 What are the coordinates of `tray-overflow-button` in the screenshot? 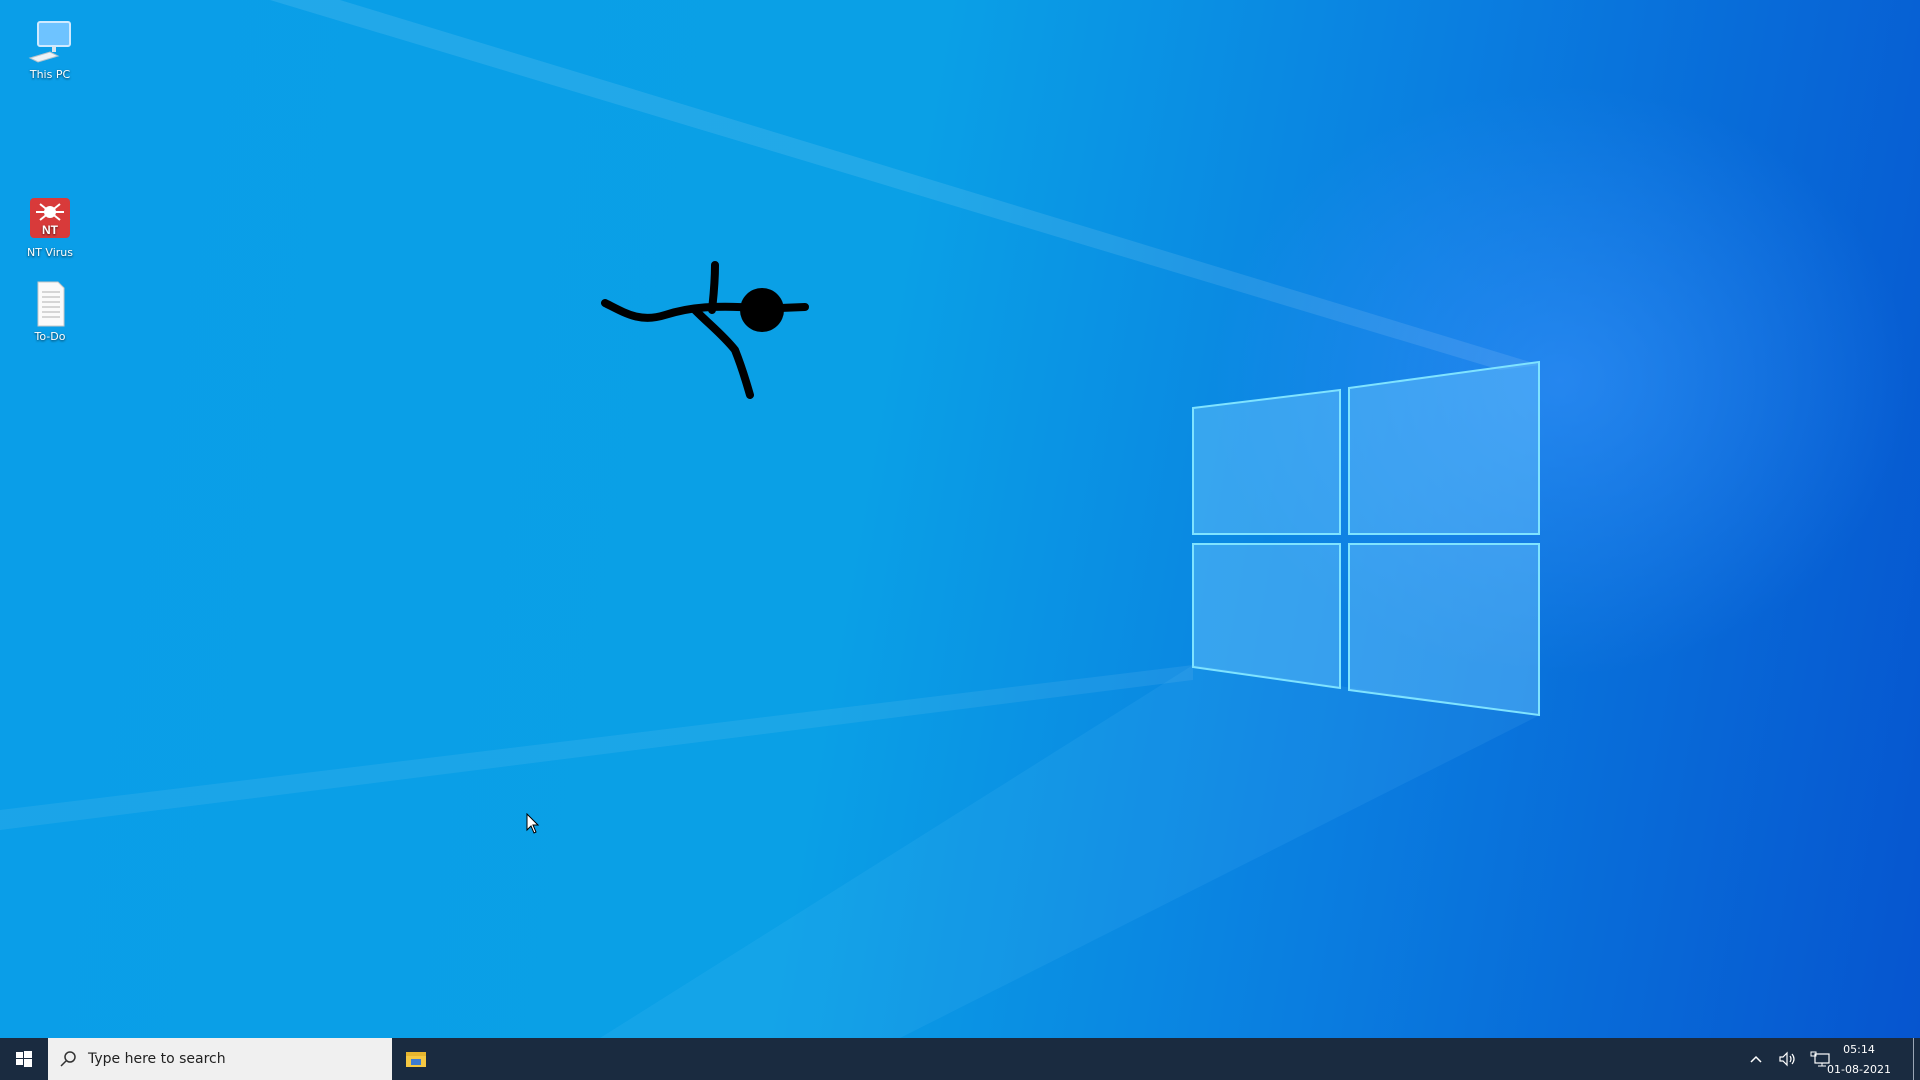 It's located at (1756, 1059).